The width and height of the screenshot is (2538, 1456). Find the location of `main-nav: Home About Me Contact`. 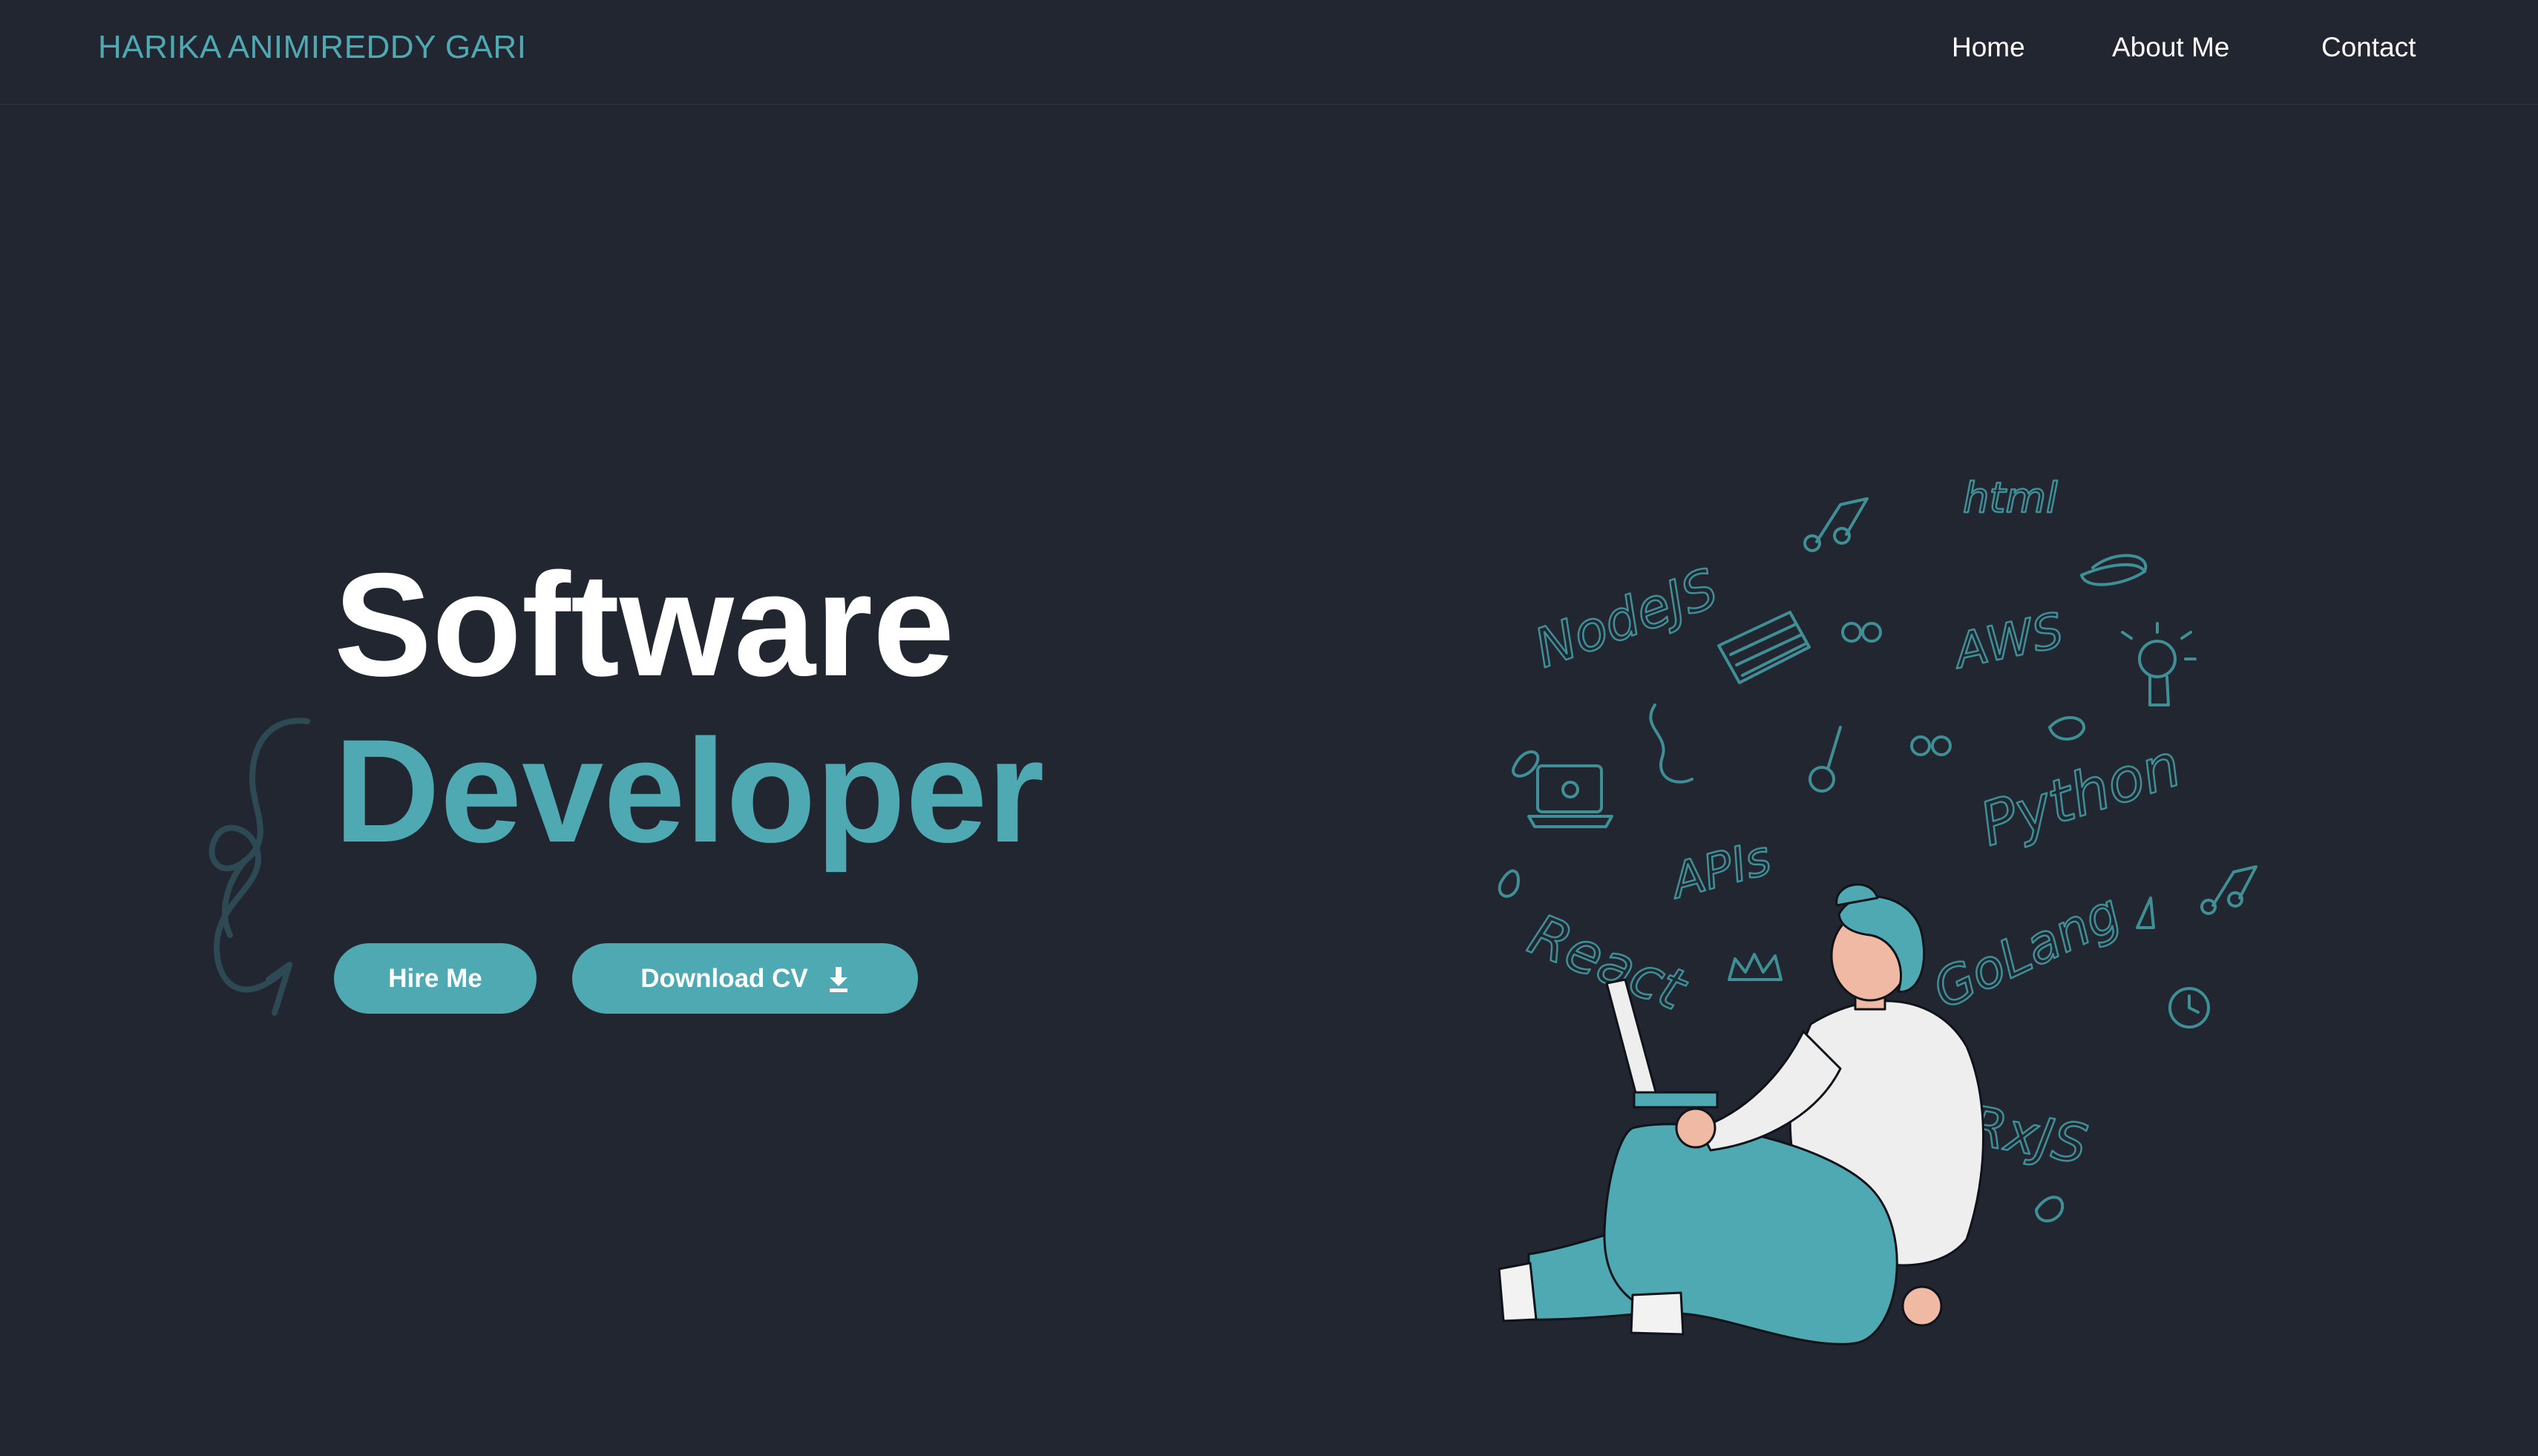

main-nav: Home About Me Contact is located at coordinates (2201, 48).